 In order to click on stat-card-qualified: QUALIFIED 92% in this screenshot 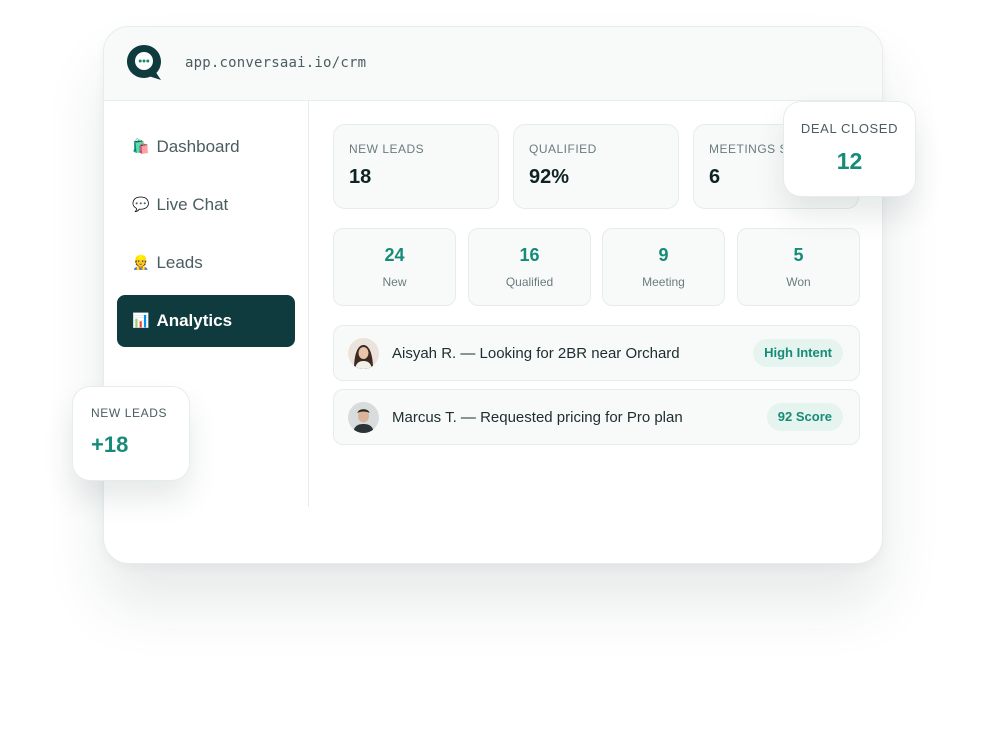, I will do `click(596, 166)`.